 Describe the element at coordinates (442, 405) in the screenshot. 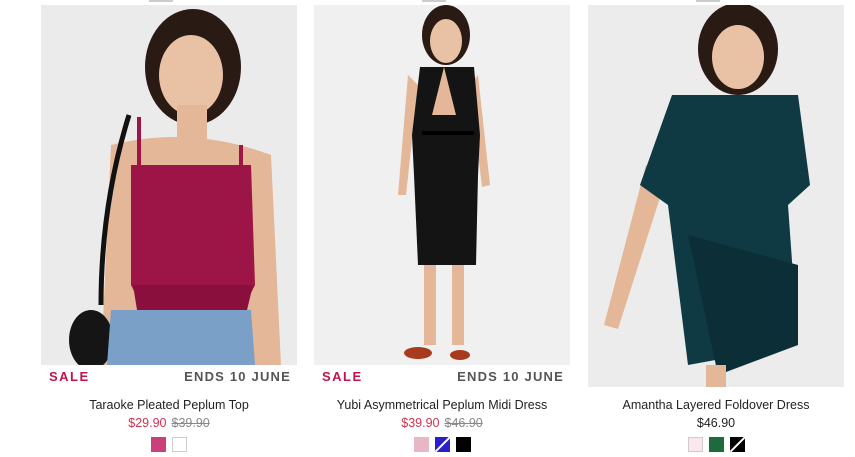

I see `product-name: Yubi Asymmetrical Peplum Midi Dress` at that location.